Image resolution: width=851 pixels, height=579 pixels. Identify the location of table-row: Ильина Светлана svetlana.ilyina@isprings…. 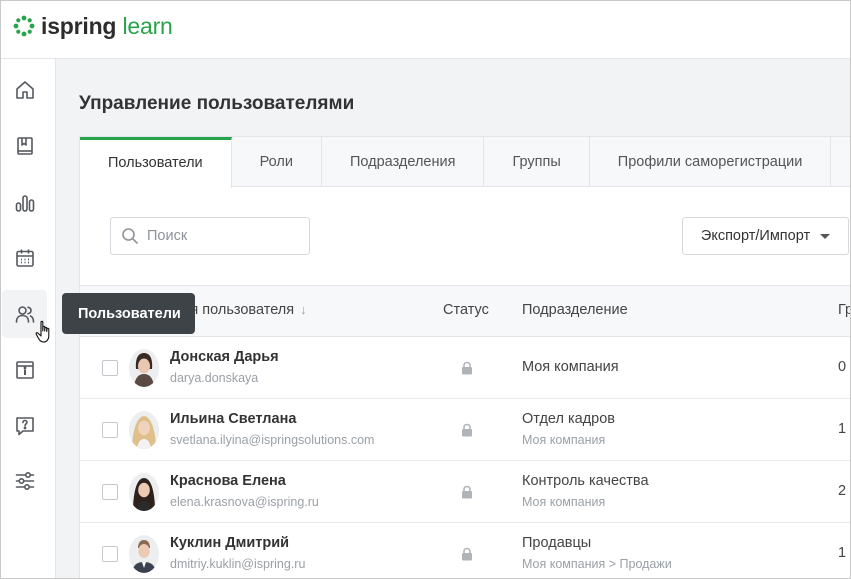
(465, 430).